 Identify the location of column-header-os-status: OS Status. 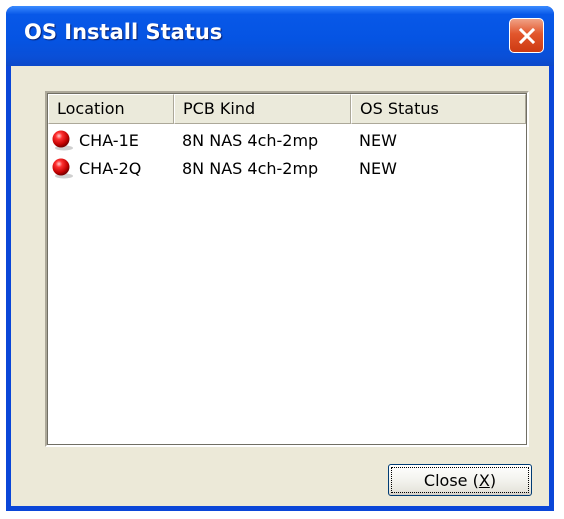
(438, 109).